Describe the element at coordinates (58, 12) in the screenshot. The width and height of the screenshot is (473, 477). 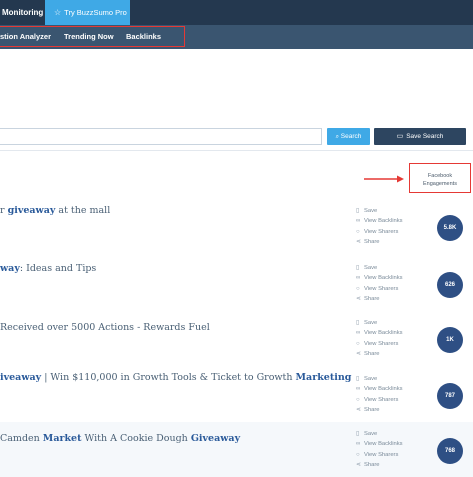
I see `star-icon: ☆` at that location.